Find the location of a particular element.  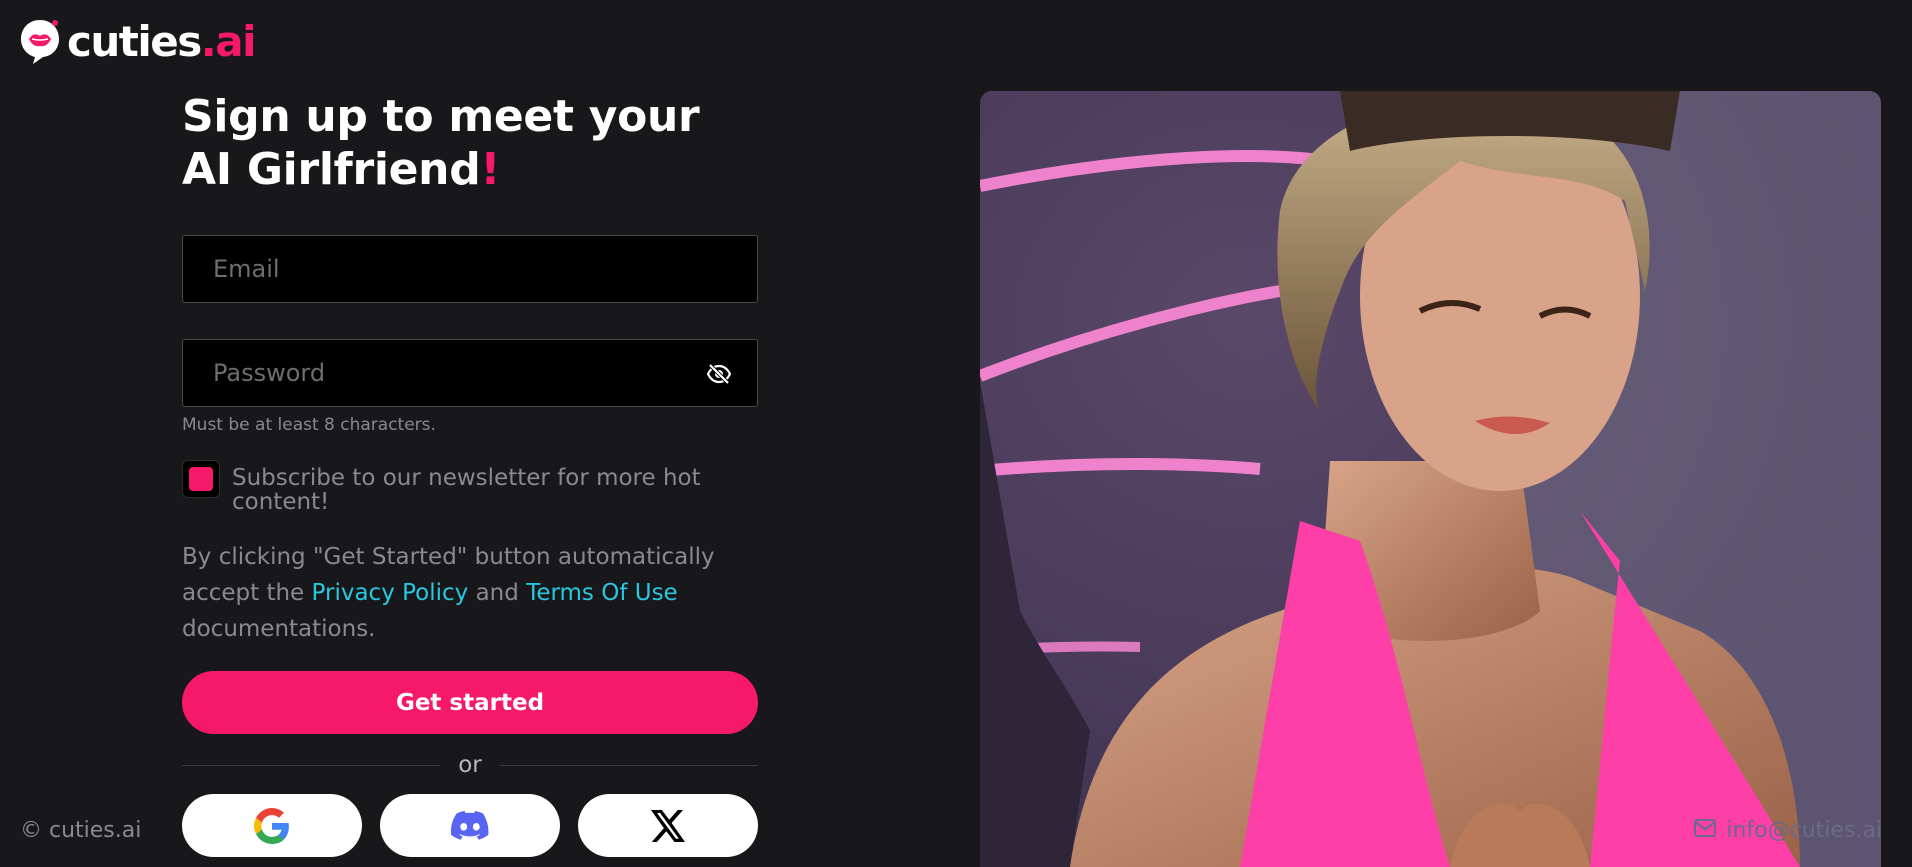

footer-email: info@cuties.ai is located at coordinates (1788, 830).